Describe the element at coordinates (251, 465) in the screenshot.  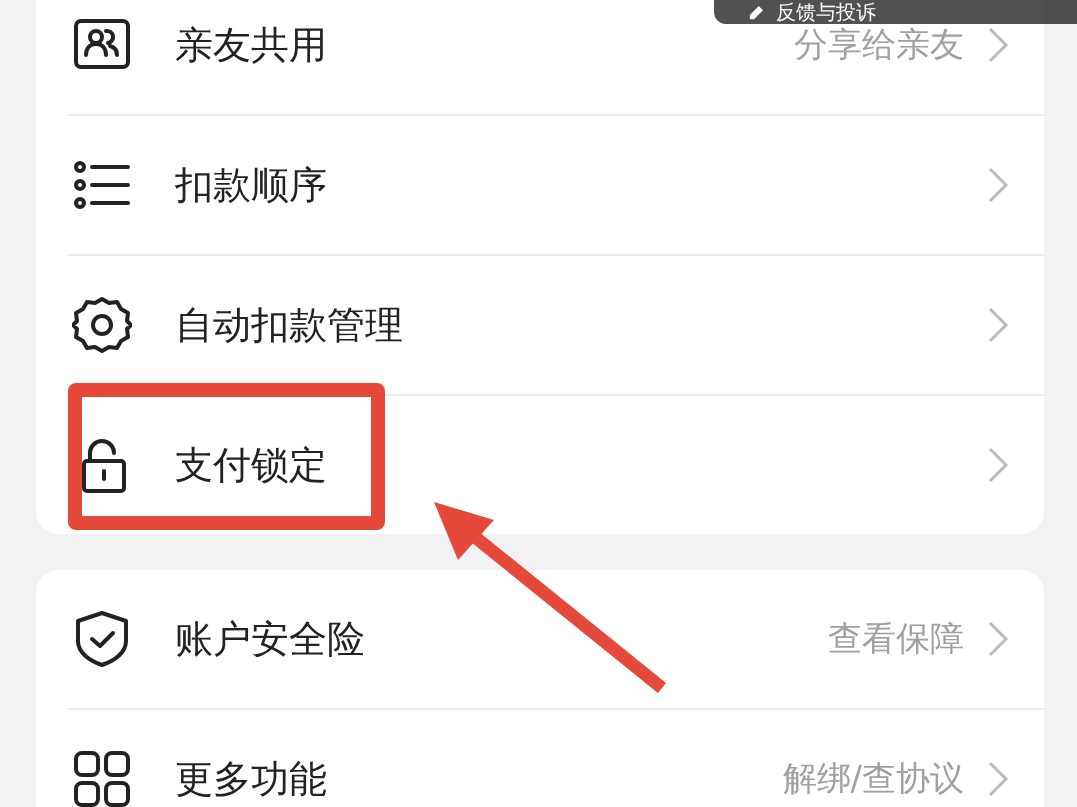
I see `menu-item-label: 支付锁定` at that location.